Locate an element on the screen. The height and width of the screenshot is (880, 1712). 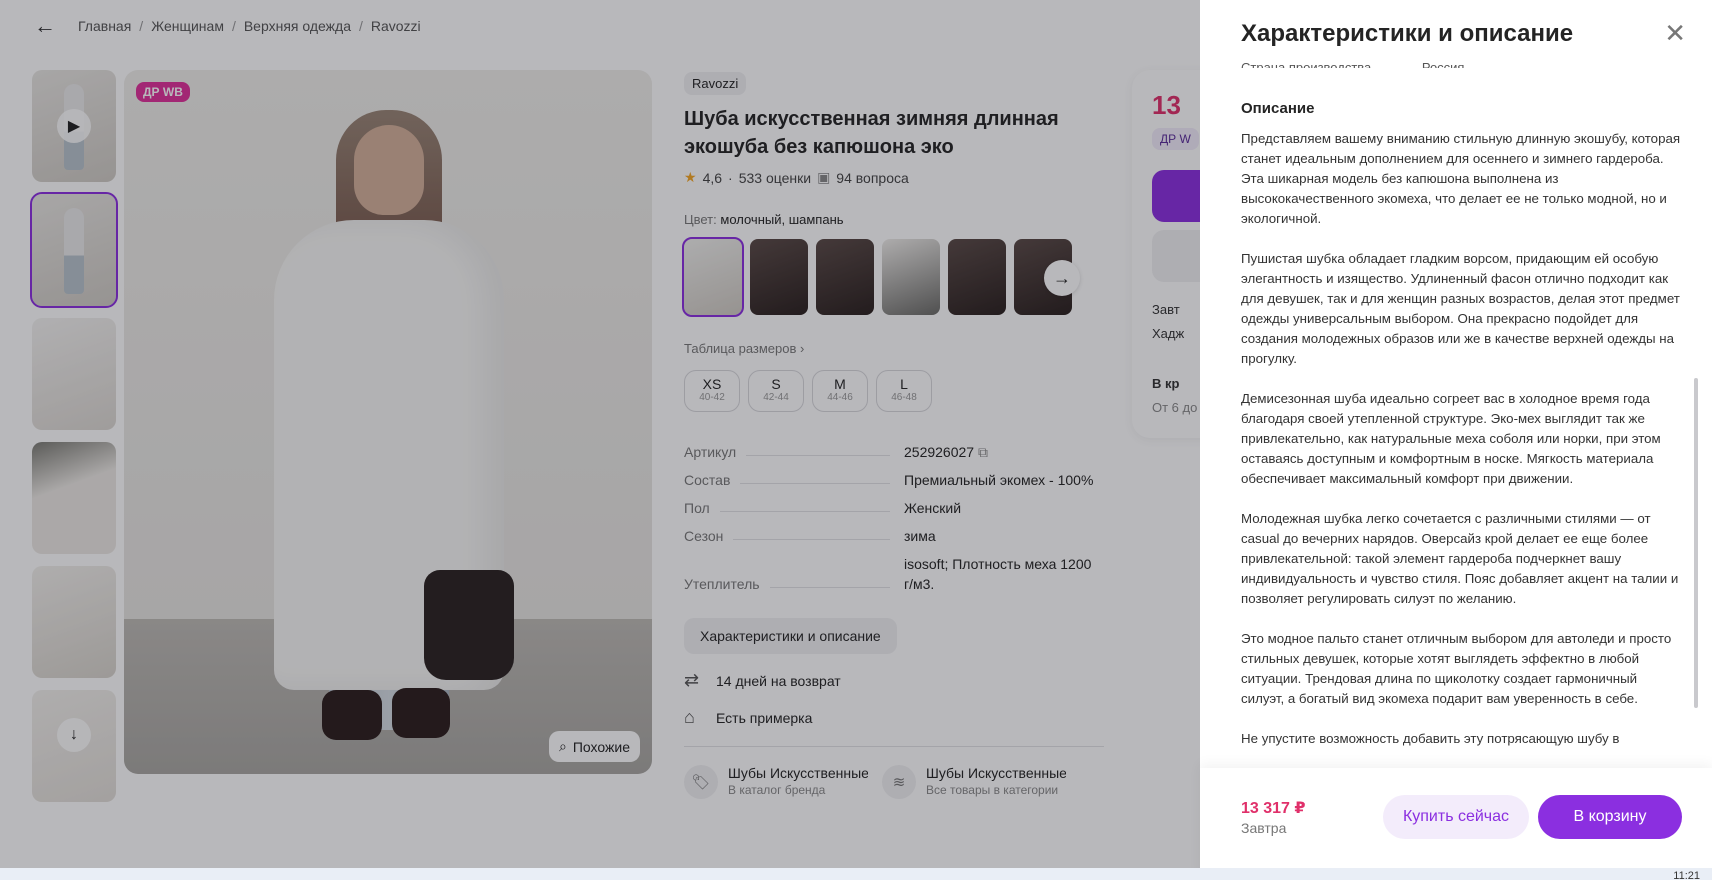
footer-price: 13 317 ₽ is located at coordinates (1273, 808).